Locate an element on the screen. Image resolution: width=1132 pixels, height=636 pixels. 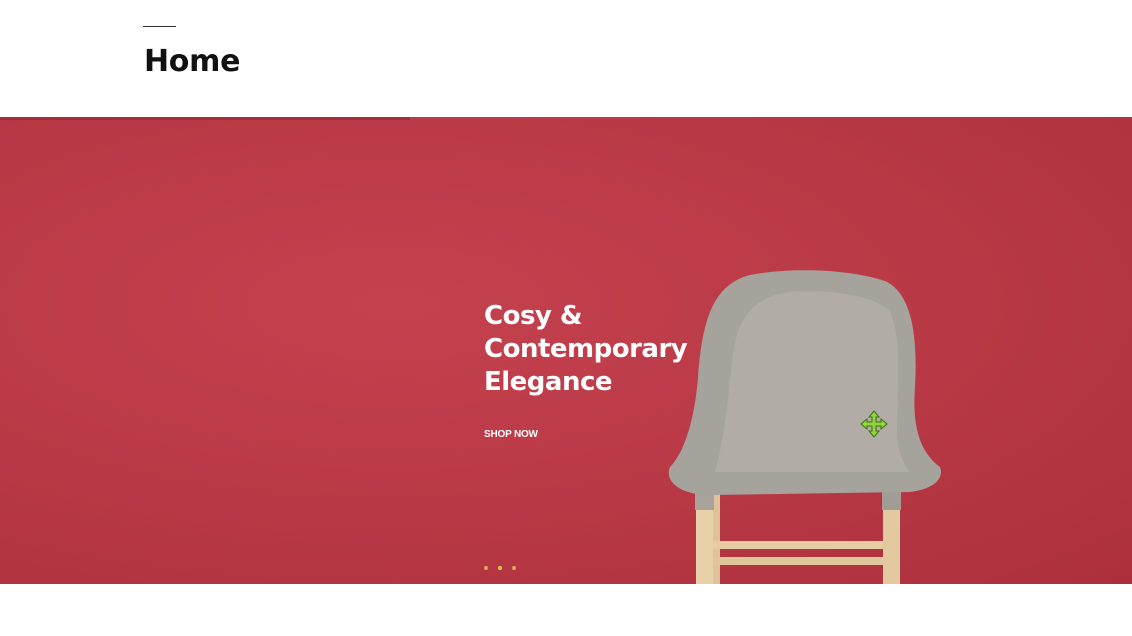
hero-headline-line-3: Elegance is located at coordinates (548, 382).